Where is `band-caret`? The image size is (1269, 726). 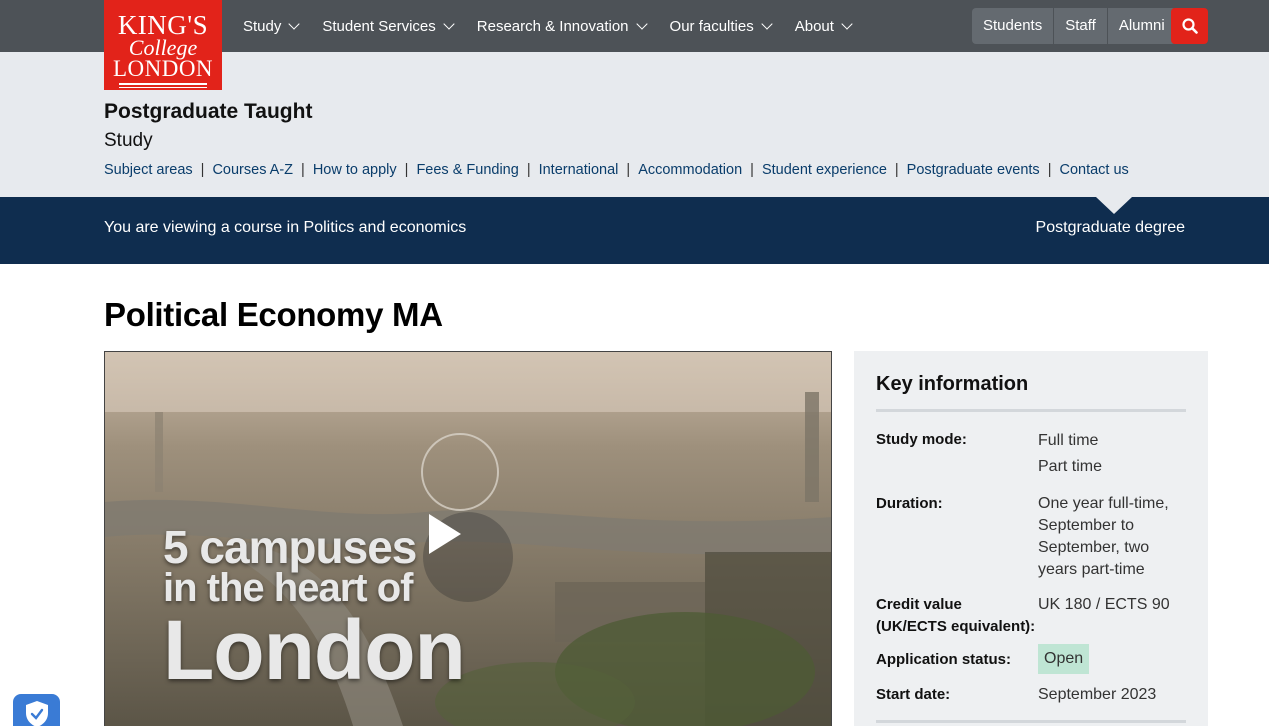
band-caret is located at coordinates (1114, 205).